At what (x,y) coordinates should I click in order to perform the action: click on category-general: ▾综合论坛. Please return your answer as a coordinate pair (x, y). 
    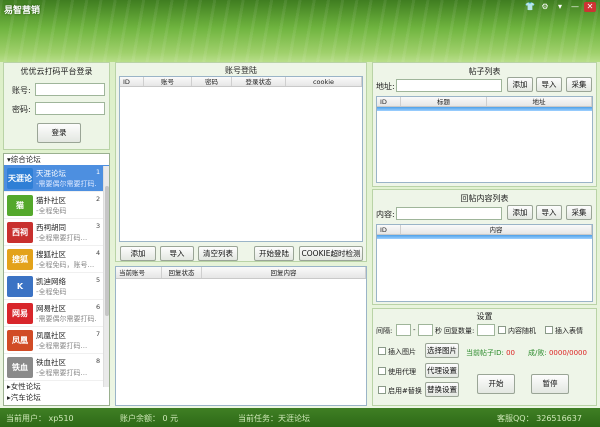
    Looking at the image, I should click on (56, 159).